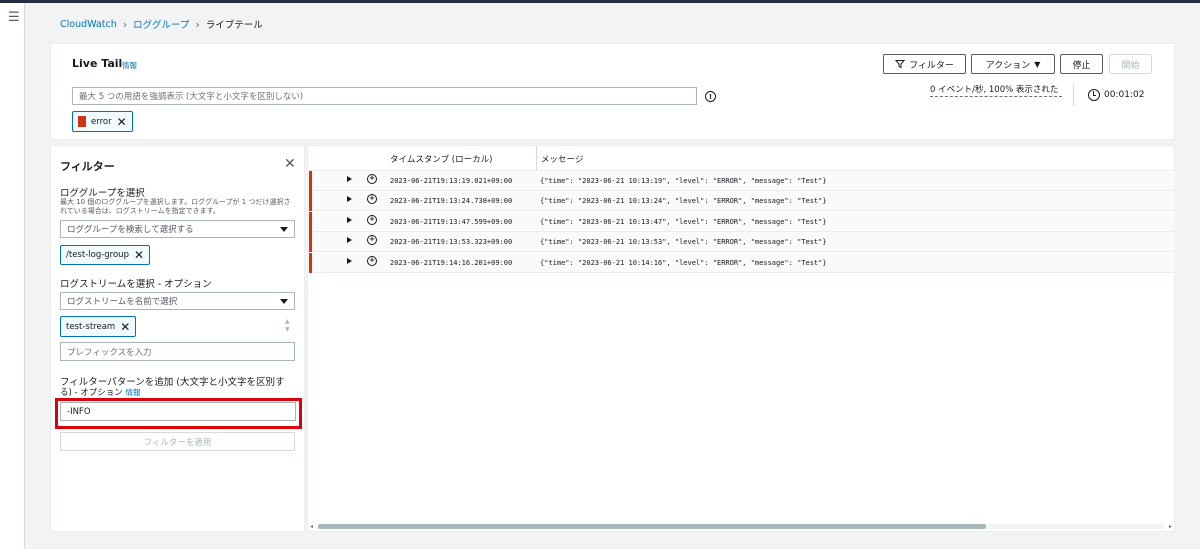  Describe the element at coordinates (536, 158) in the screenshot. I see `column-divider` at that location.